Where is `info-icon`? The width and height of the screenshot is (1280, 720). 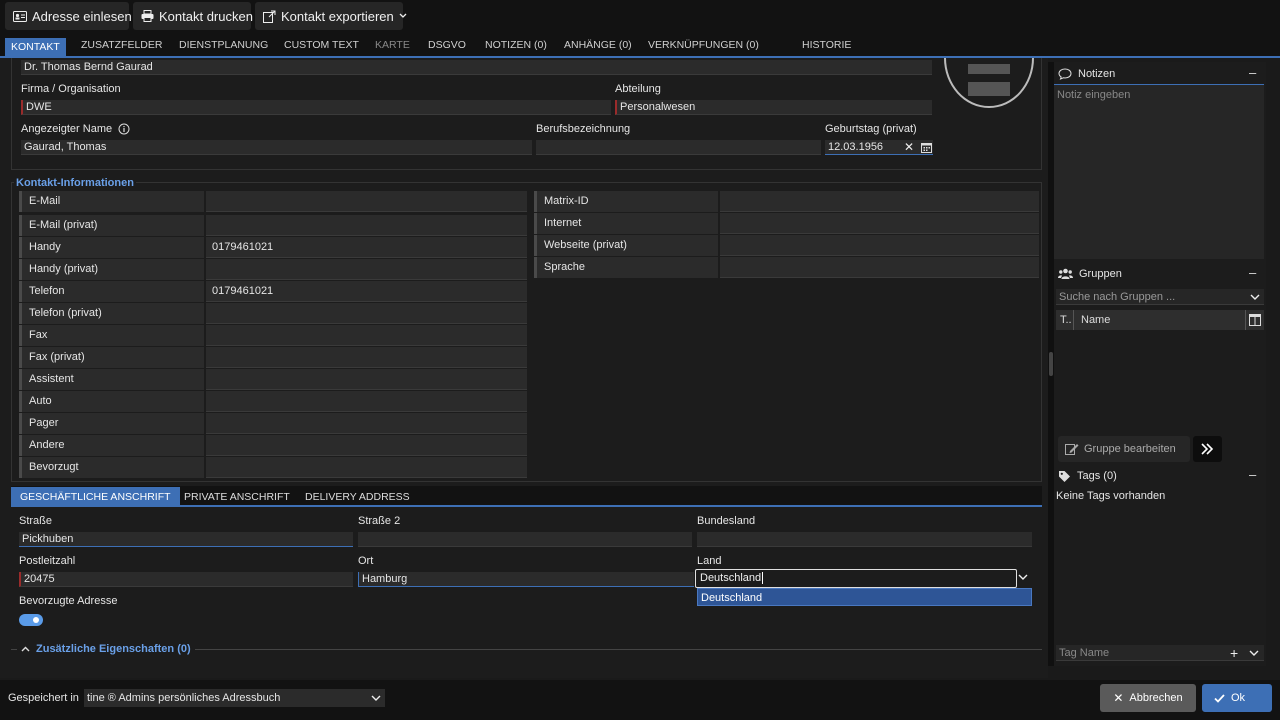 info-icon is located at coordinates (124, 129).